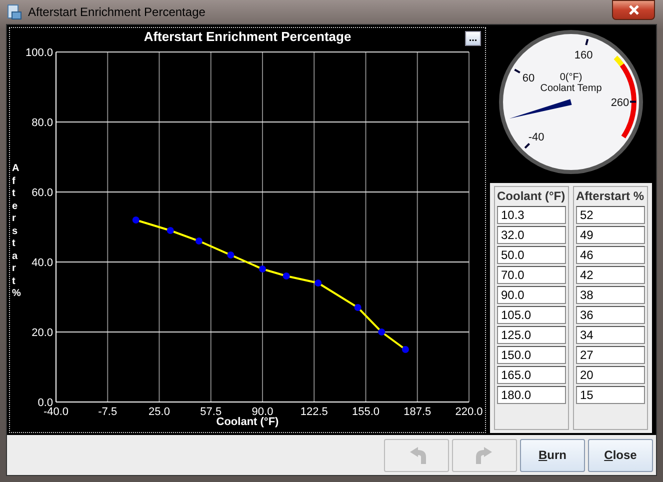 This screenshot has height=482, width=663. Describe the element at coordinates (531, 196) in the screenshot. I see `column-header: Coolant (°F)` at that location.